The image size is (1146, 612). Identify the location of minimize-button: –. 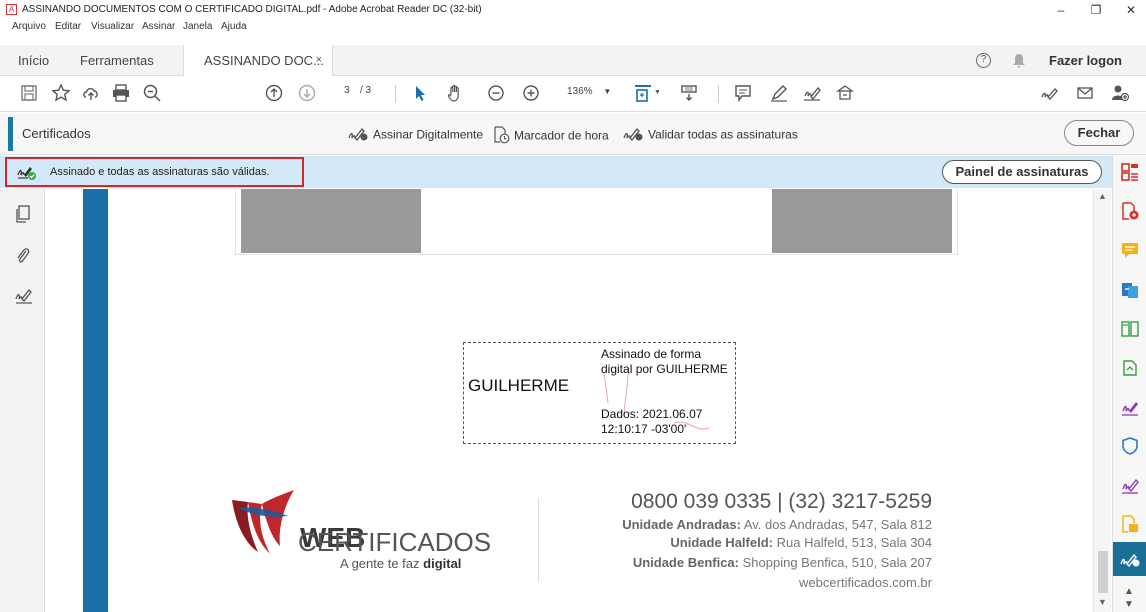
(1061, 10).